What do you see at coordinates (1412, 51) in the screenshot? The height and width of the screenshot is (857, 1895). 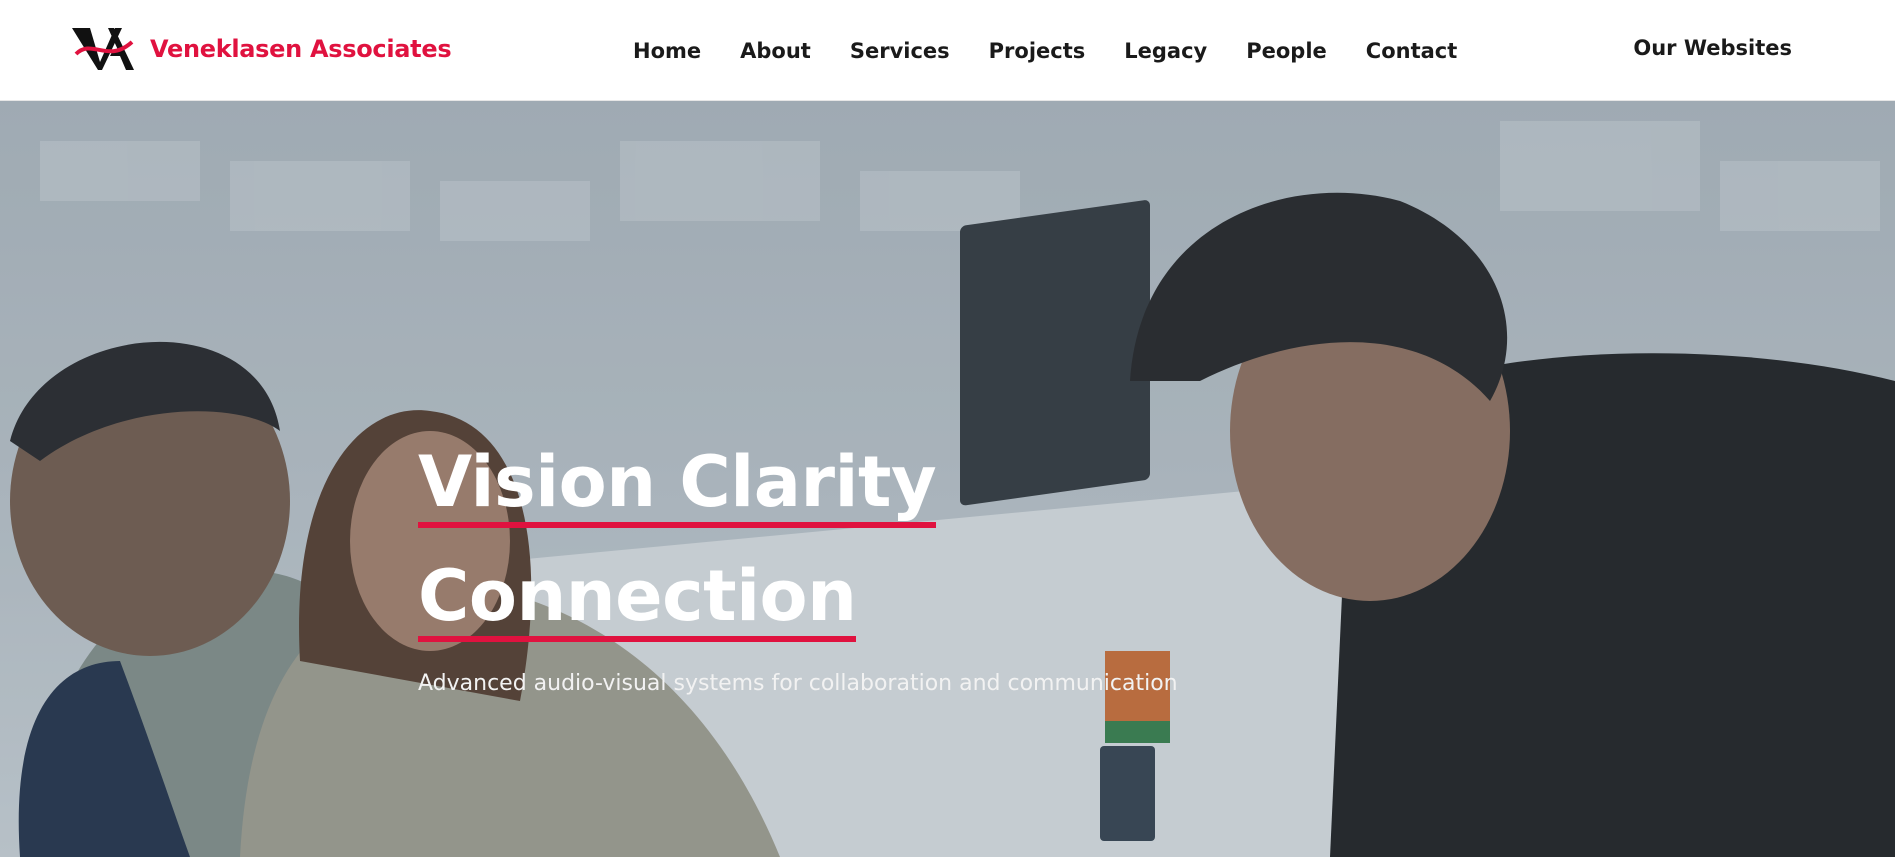 I see `nav-contact: Contact` at bounding box center [1412, 51].